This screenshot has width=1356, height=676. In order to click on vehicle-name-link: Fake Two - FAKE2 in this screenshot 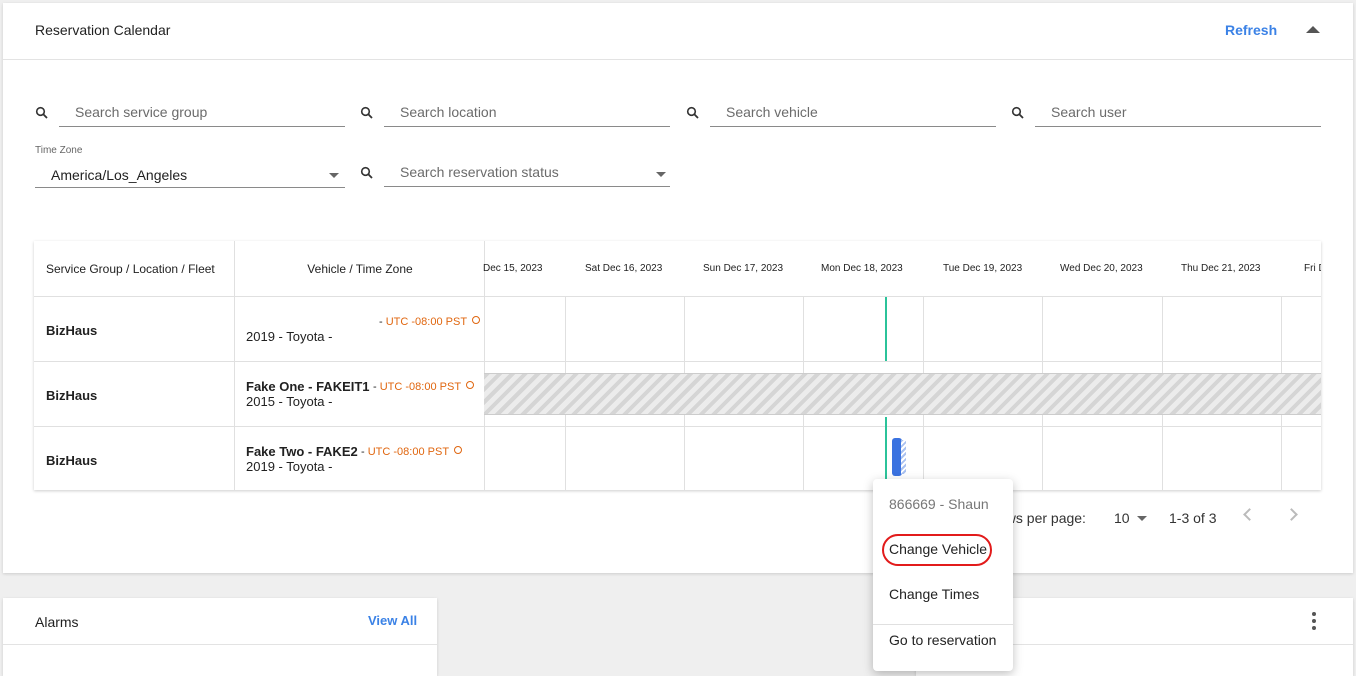, I will do `click(302, 451)`.